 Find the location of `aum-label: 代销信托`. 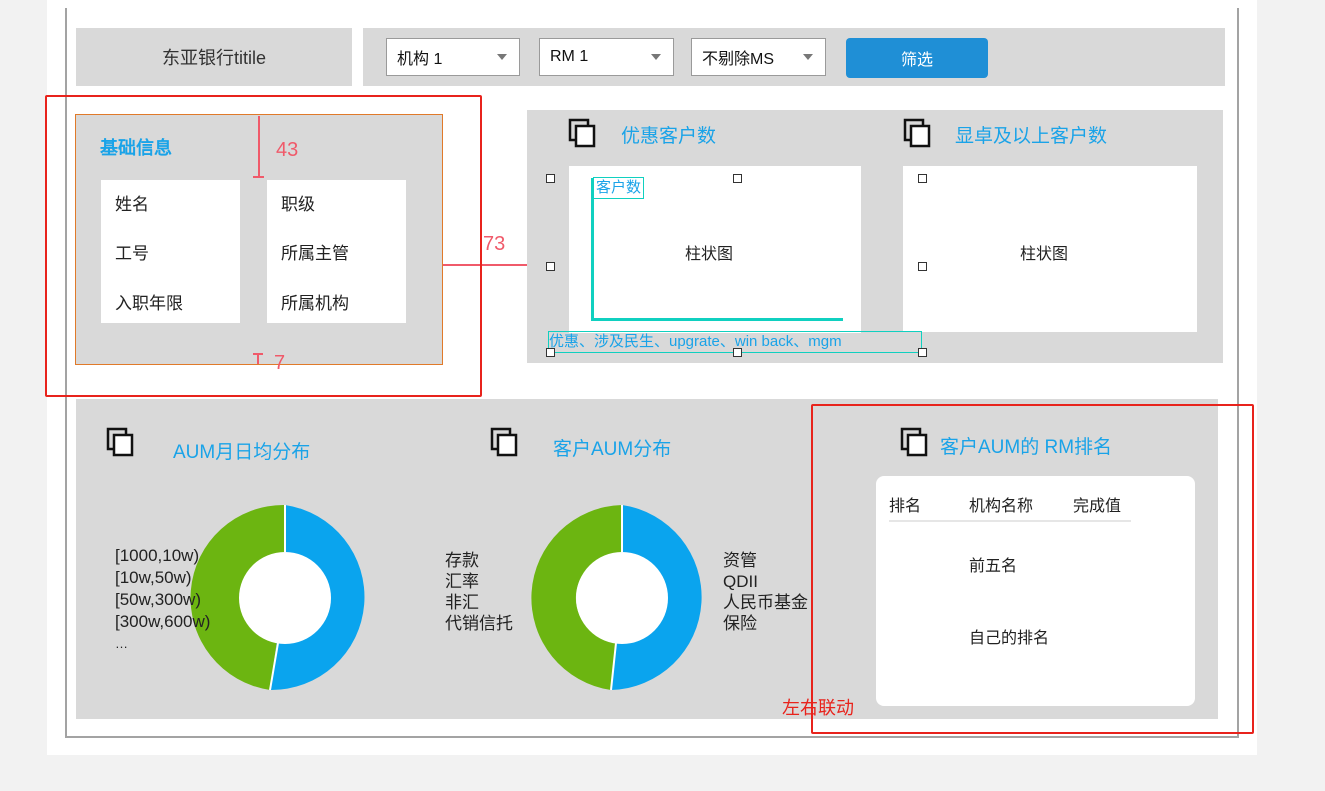

aum-label: 代销信托 is located at coordinates (479, 623).